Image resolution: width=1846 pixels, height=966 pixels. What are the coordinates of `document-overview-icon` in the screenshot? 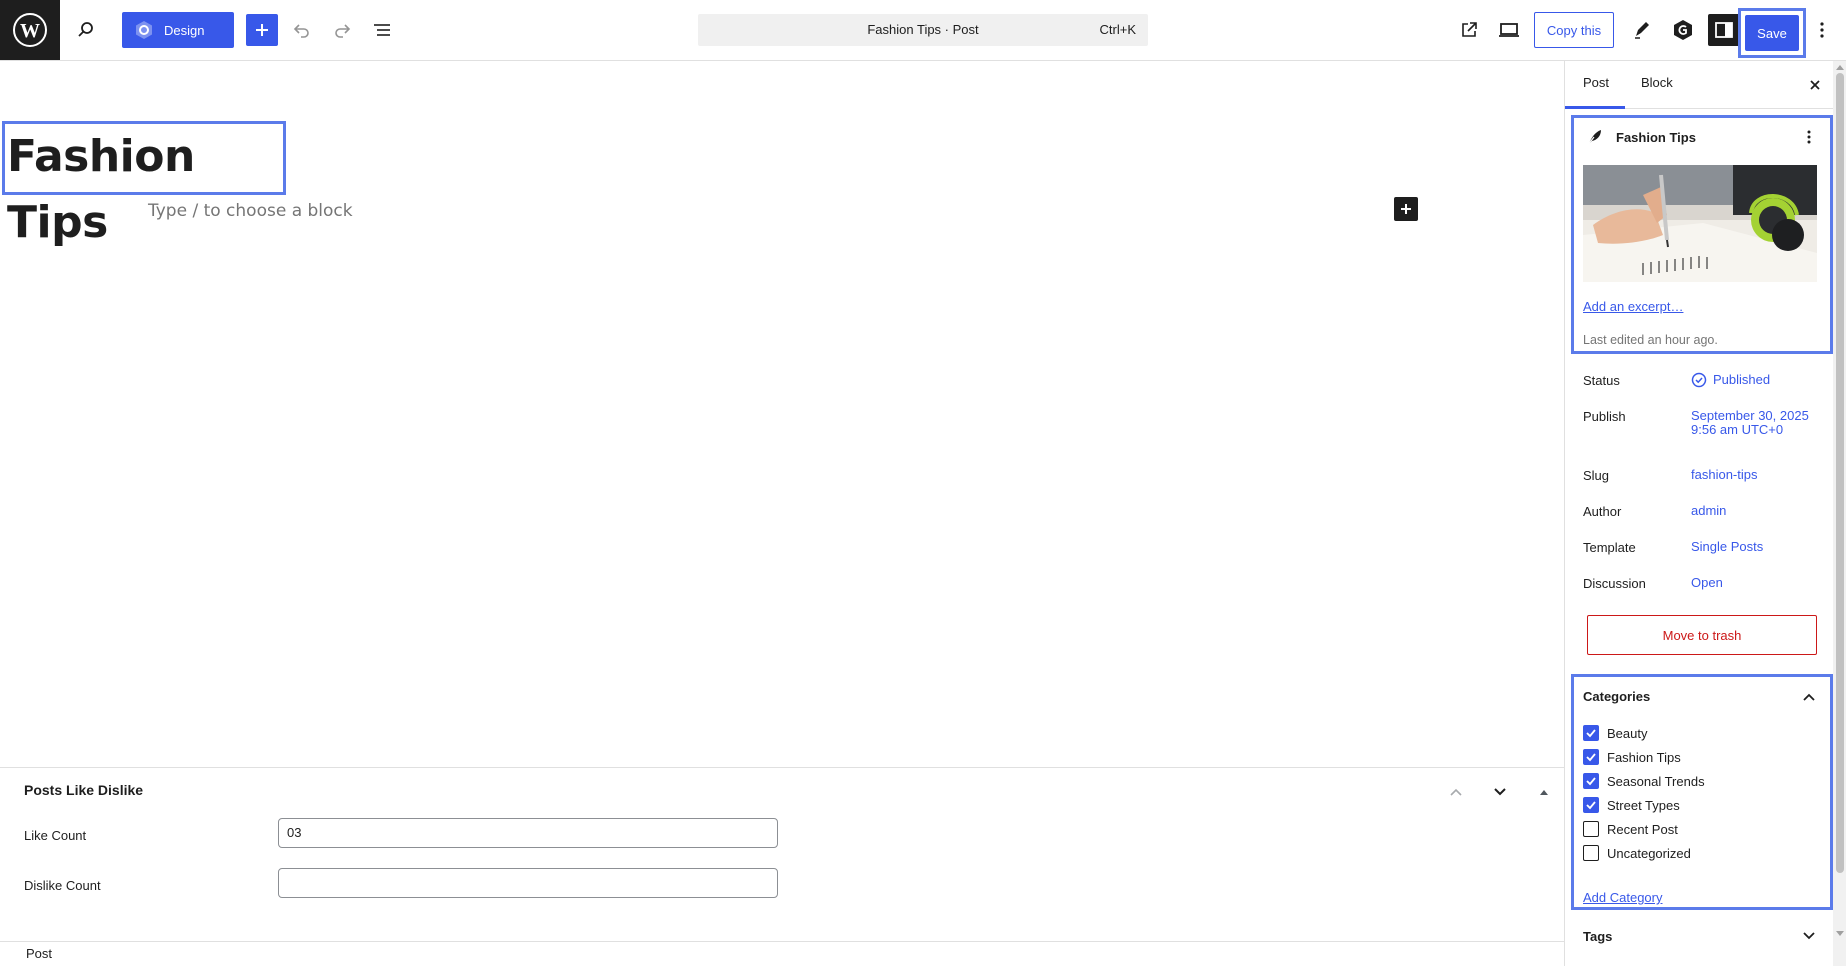 It's located at (382, 30).